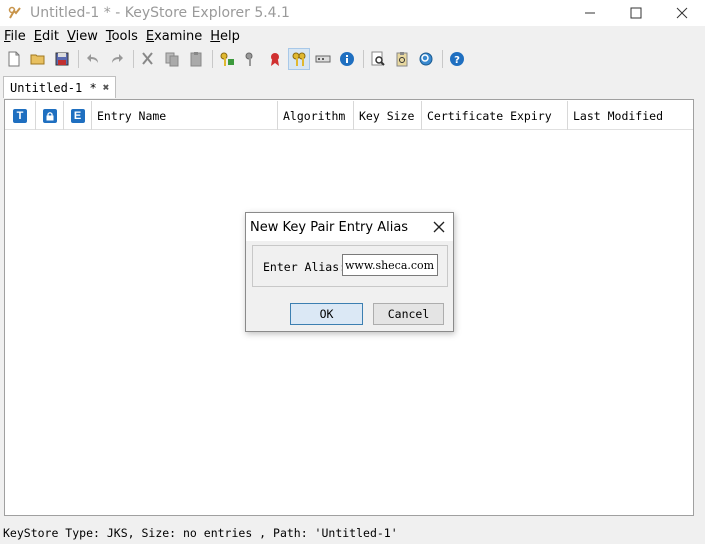  What do you see at coordinates (15, 13) in the screenshot?
I see `app-logo-icon` at bounding box center [15, 13].